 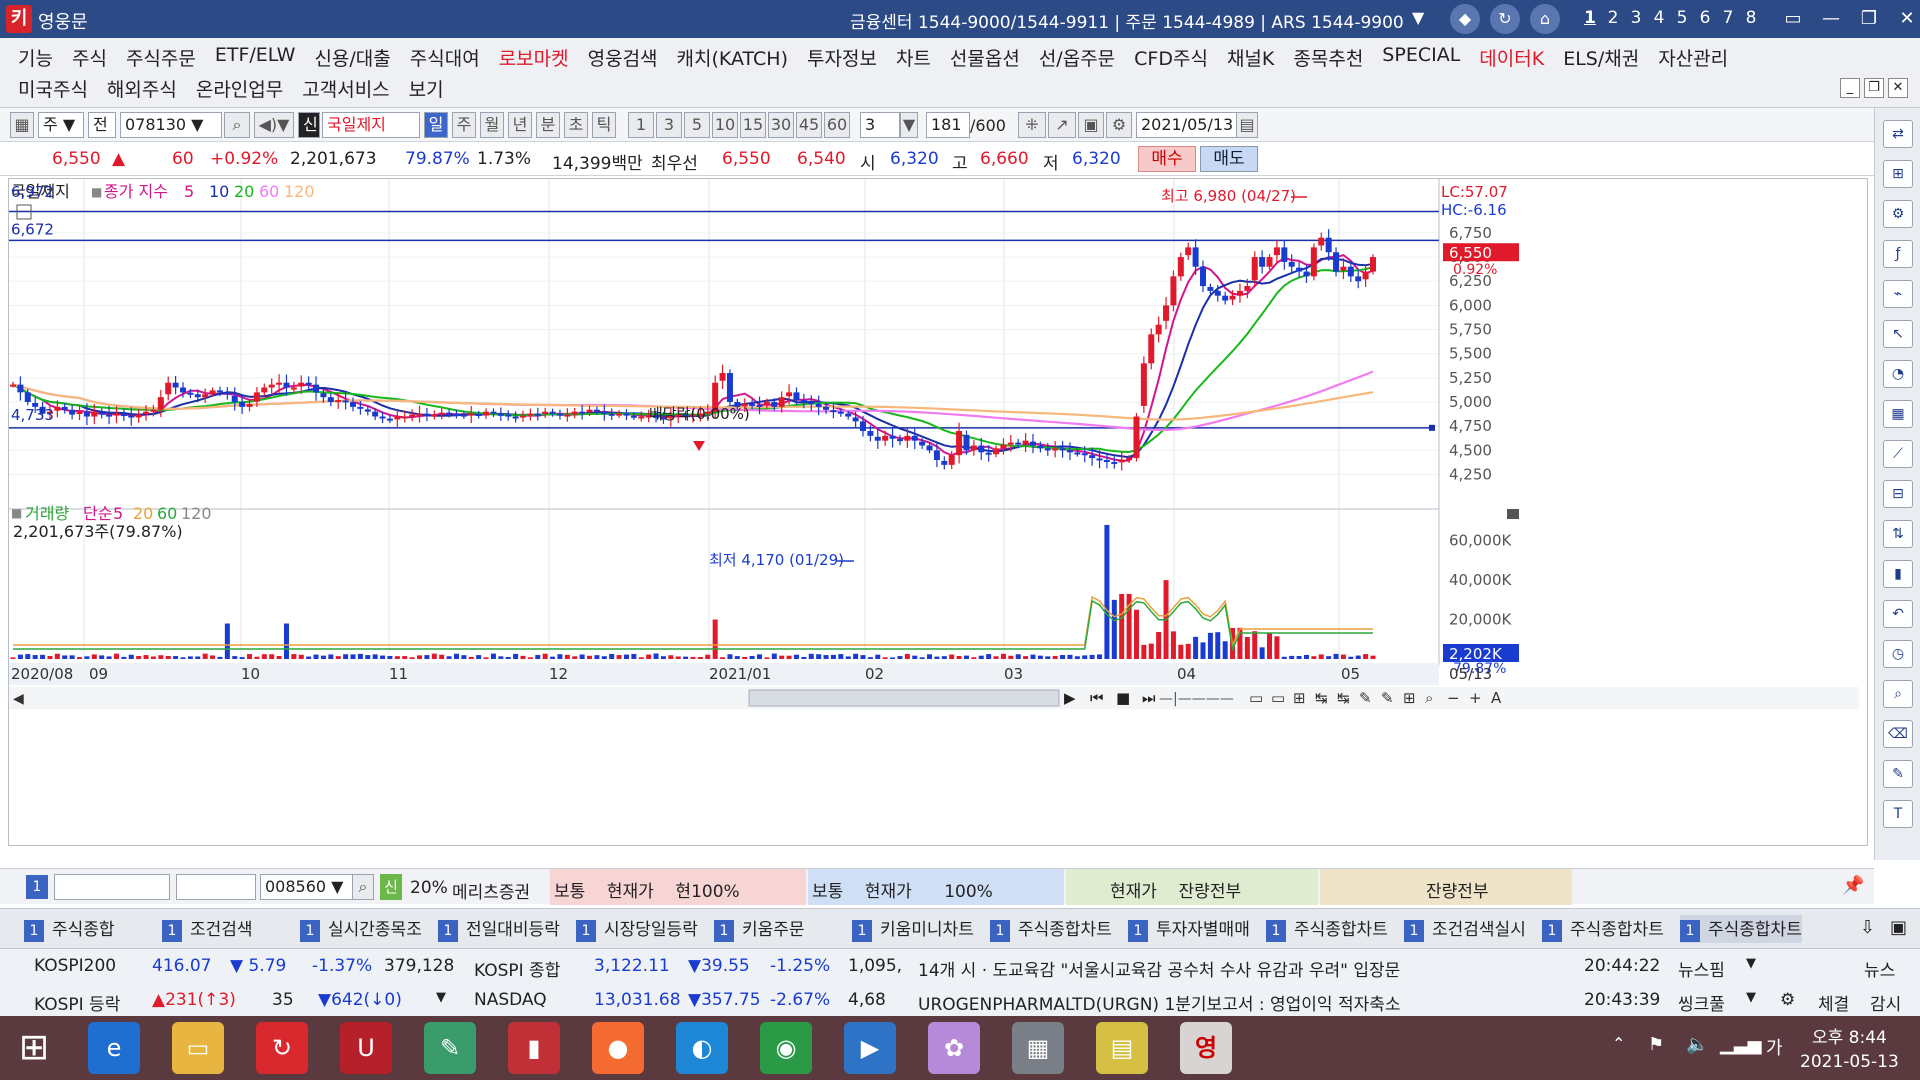 What do you see at coordinates (1833, 1002) in the screenshot?
I see `trade-tab: 체결` at bounding box center [1833, 1002].